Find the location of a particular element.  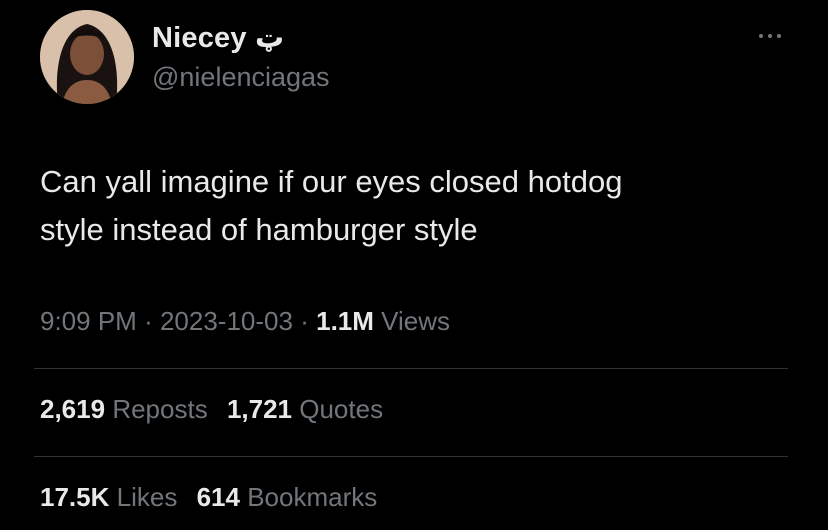

engagement-row-bottom: 17.5K Likes 614 Bookmarks is located at coordinates (214, 497).